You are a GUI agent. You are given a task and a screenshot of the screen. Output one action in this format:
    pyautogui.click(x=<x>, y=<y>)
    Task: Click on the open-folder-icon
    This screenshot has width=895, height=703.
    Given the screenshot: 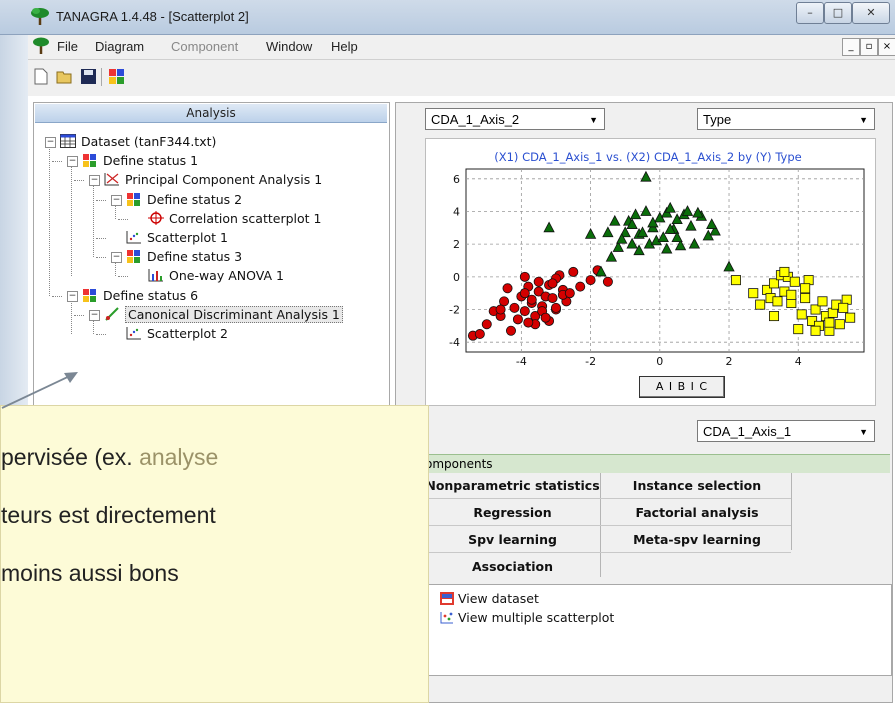 What is the action you would take?
    pyautogui.click(x=64, y=76)
    